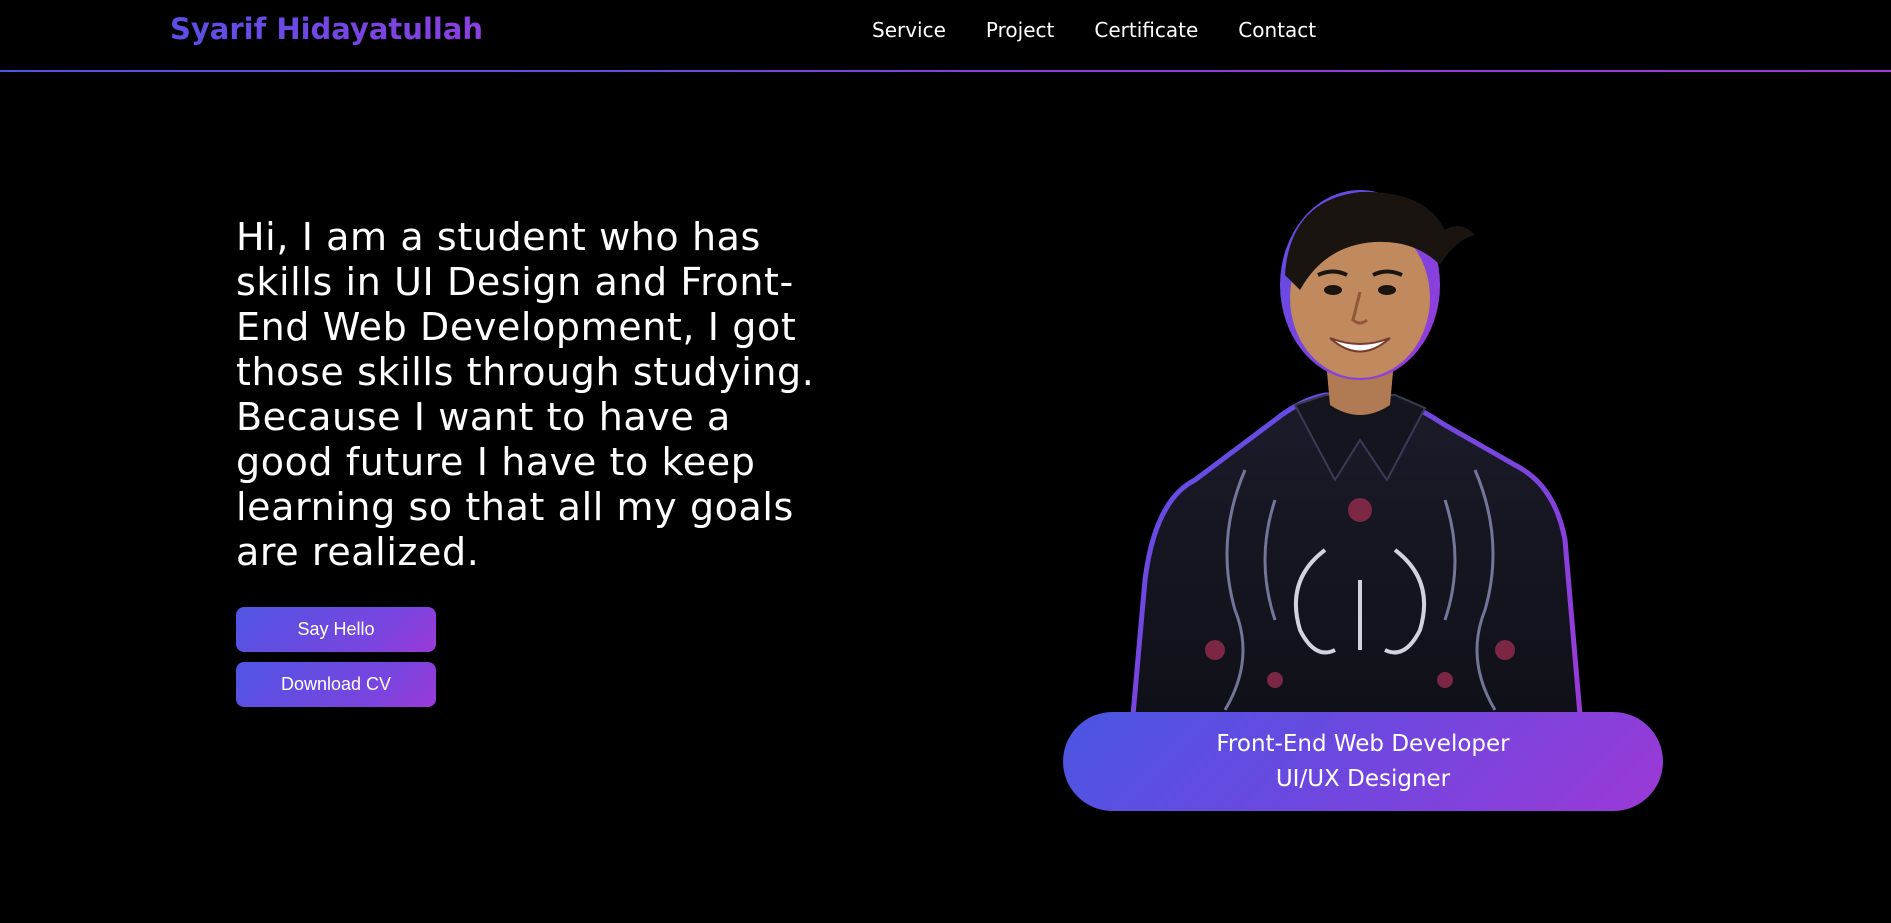 The width and height of the screenshot is (1891, 923). Describe the element at coordinates (1277, 30) in the screenshot. I see `nav-item-contact: Contact` at that location.